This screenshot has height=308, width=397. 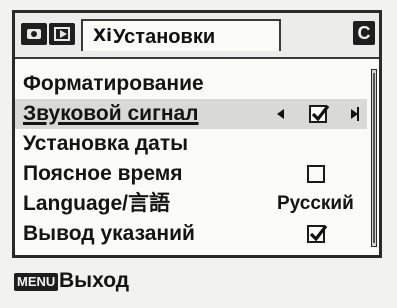 What do you see at coordinates (111, 113) in the screenshot?
I see `menu-item-label: Звуковой сигнал` at bounding box center [111, 113].